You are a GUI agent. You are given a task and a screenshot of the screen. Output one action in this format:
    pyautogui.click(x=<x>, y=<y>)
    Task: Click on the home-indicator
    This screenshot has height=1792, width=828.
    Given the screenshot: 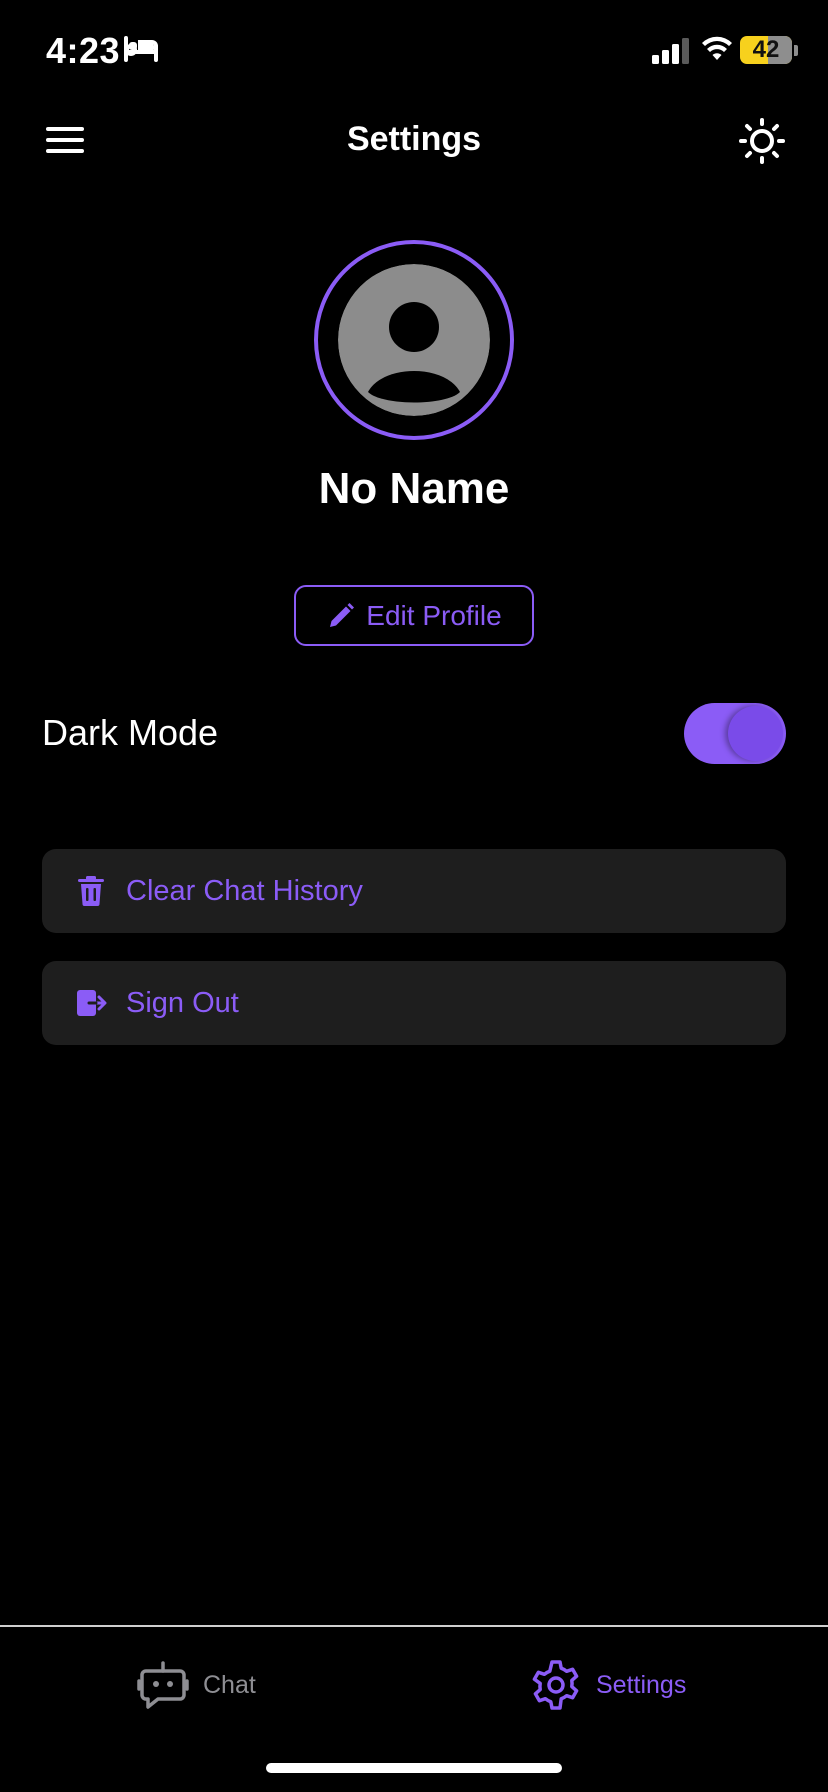 What is the action you would take?
    pyautogui.click(x=414, y=1768)
    